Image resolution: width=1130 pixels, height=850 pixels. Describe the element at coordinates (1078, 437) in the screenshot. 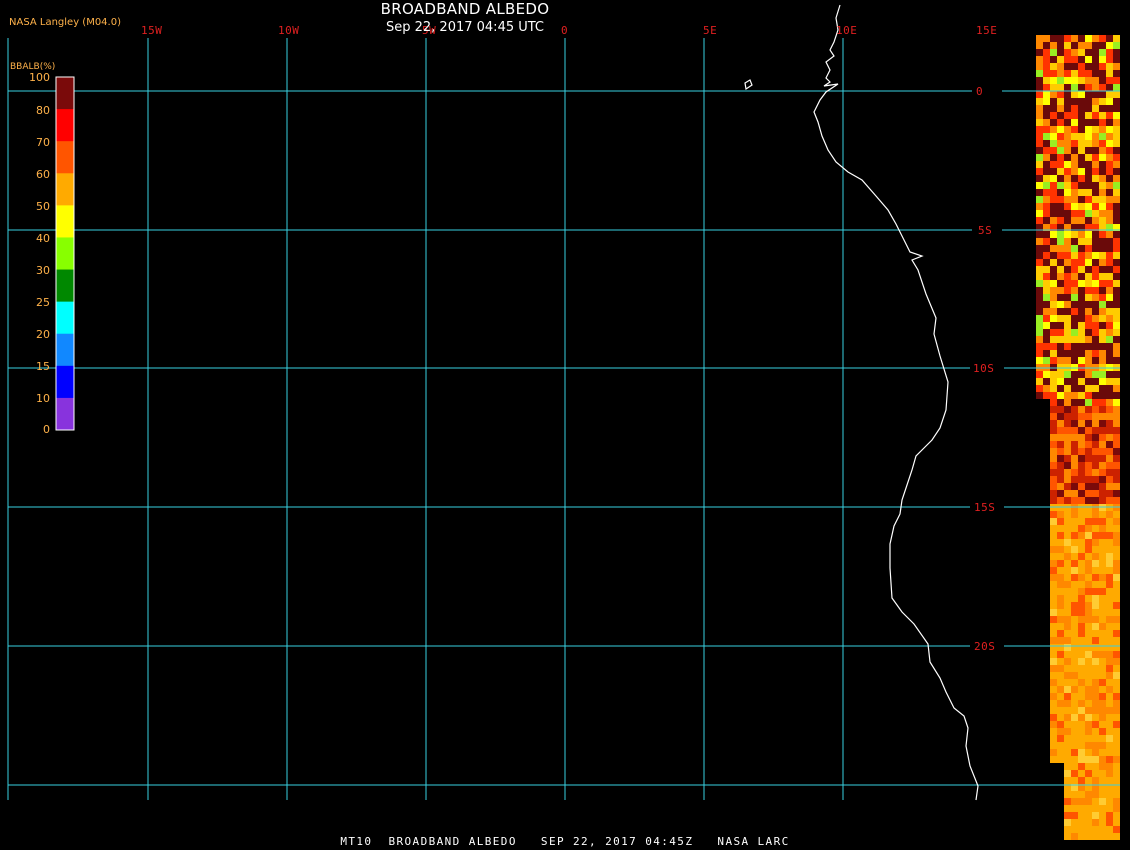

I see `satellite-swath` at that location.